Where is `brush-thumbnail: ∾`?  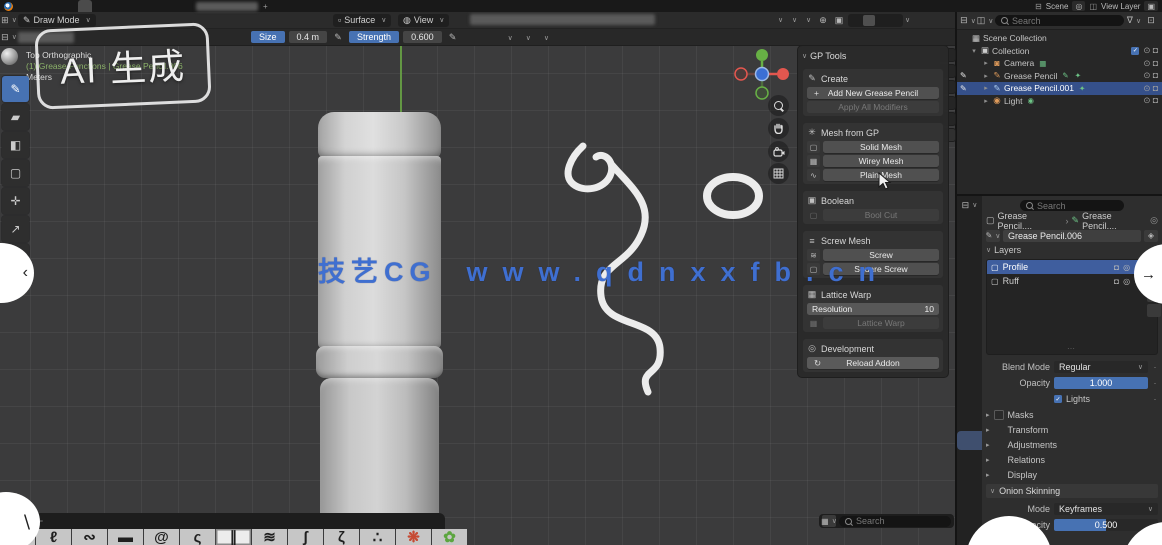 brush-thumbnail: ∾ is located at coordinates (89, 537).